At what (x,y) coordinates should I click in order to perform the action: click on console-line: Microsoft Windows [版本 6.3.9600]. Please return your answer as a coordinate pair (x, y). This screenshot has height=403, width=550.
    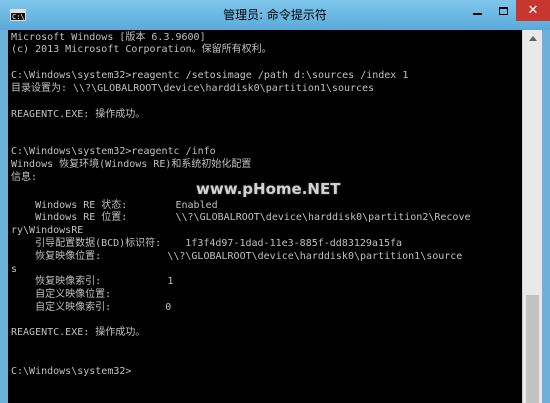
    Looking at the image, I should click on (108, 37).